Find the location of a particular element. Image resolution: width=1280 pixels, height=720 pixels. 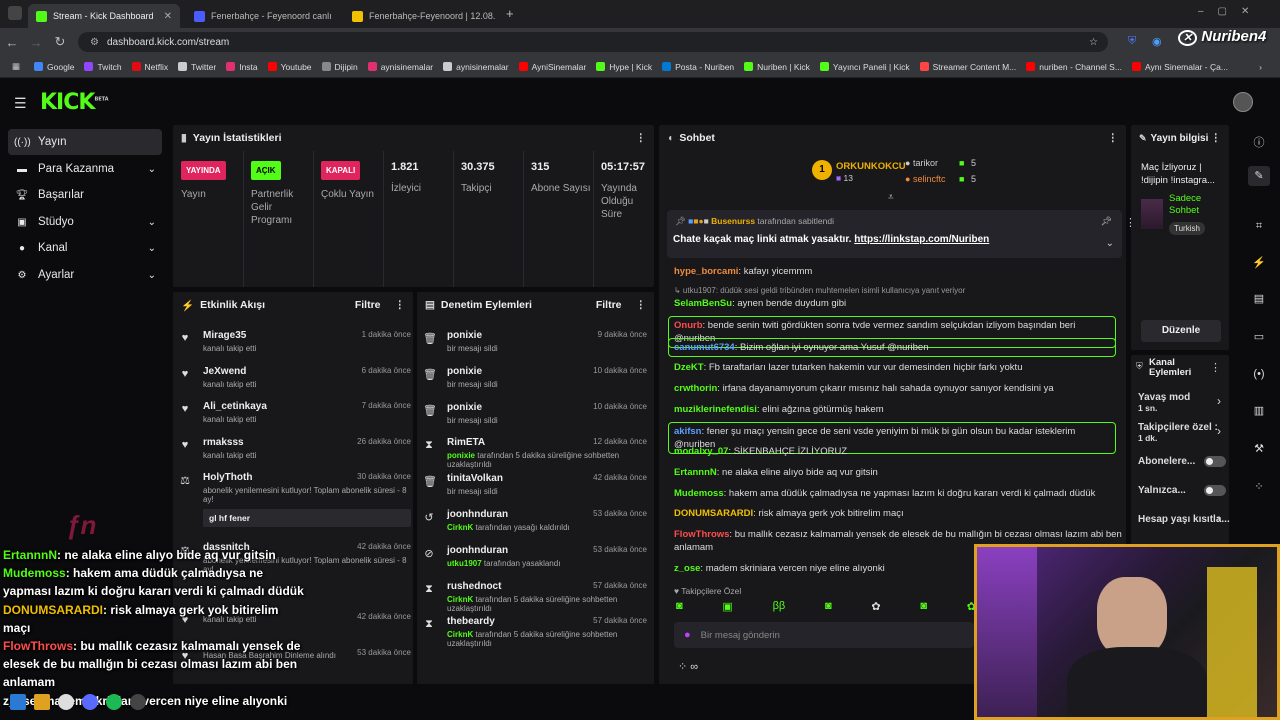

bookmark-item: Dijipin is located at coordinates (339, 67).